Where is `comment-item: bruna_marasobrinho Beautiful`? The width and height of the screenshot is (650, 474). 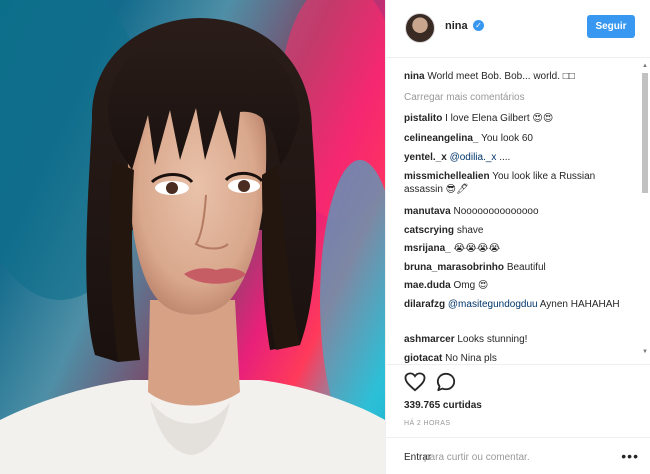 comment-item: bruna_marasobrinho Beautiful is located at coordinates (519, 267).